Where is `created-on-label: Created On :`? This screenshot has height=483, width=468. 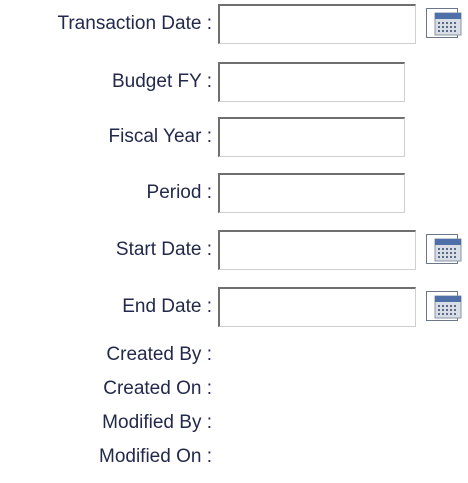
created-on-label: Created On : is located at coordinates (157, 388).